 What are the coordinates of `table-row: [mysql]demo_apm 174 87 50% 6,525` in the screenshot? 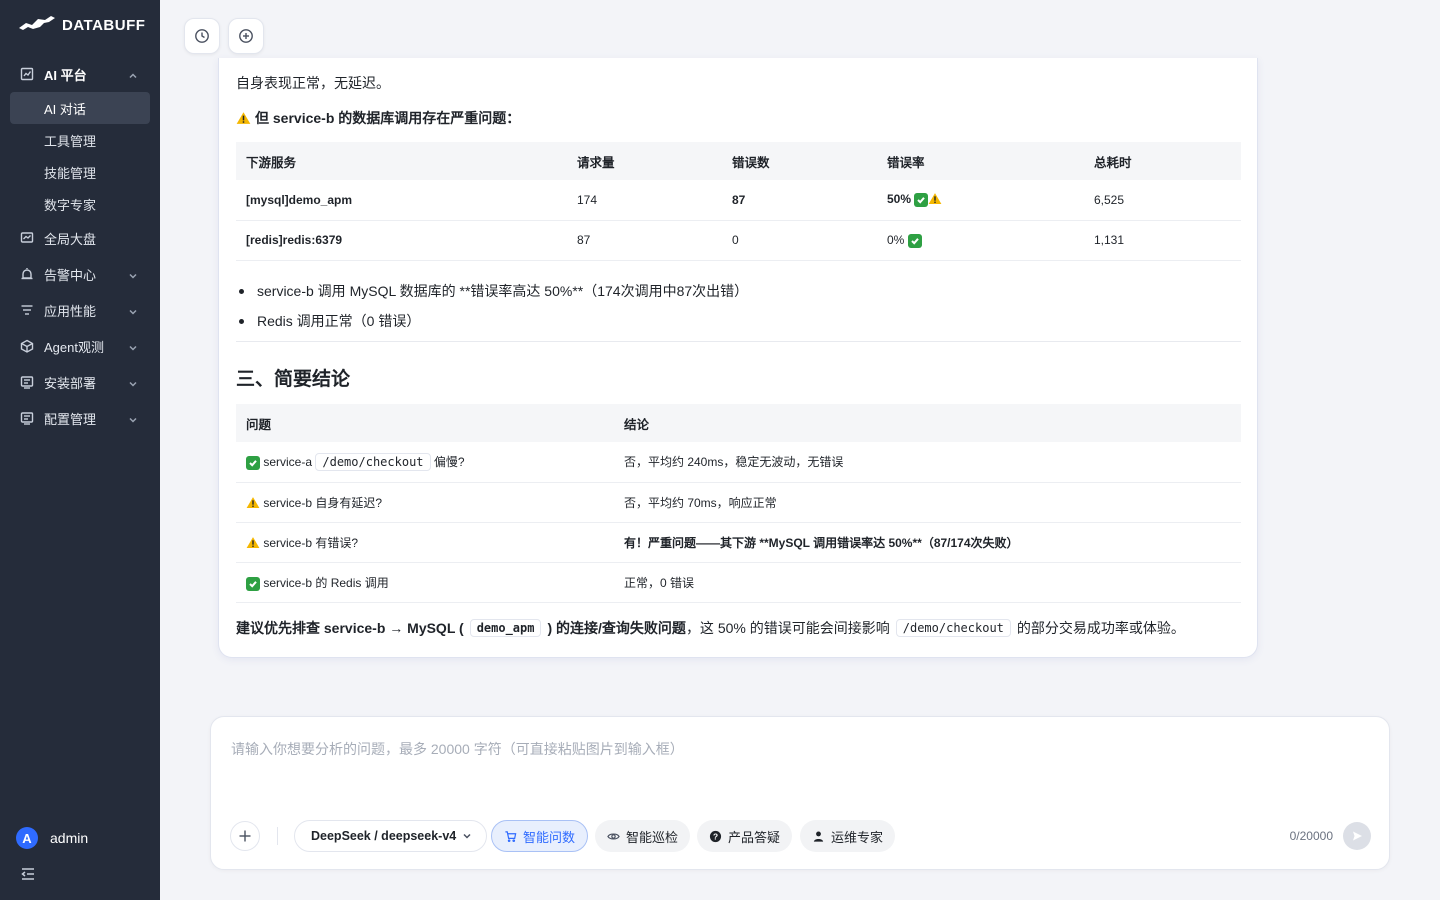 It's located at (738, 200).